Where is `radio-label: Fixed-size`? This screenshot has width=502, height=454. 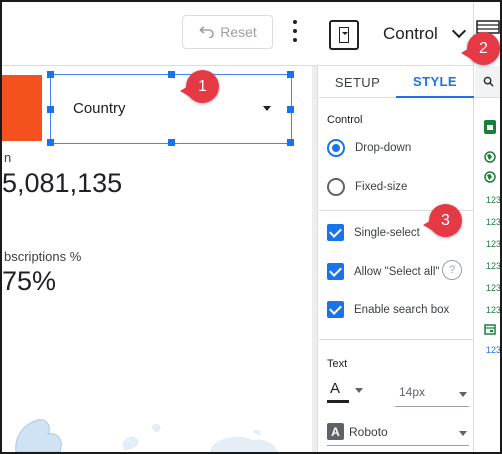
radio-label: Fixed-size is located at coordinates (381, 187).